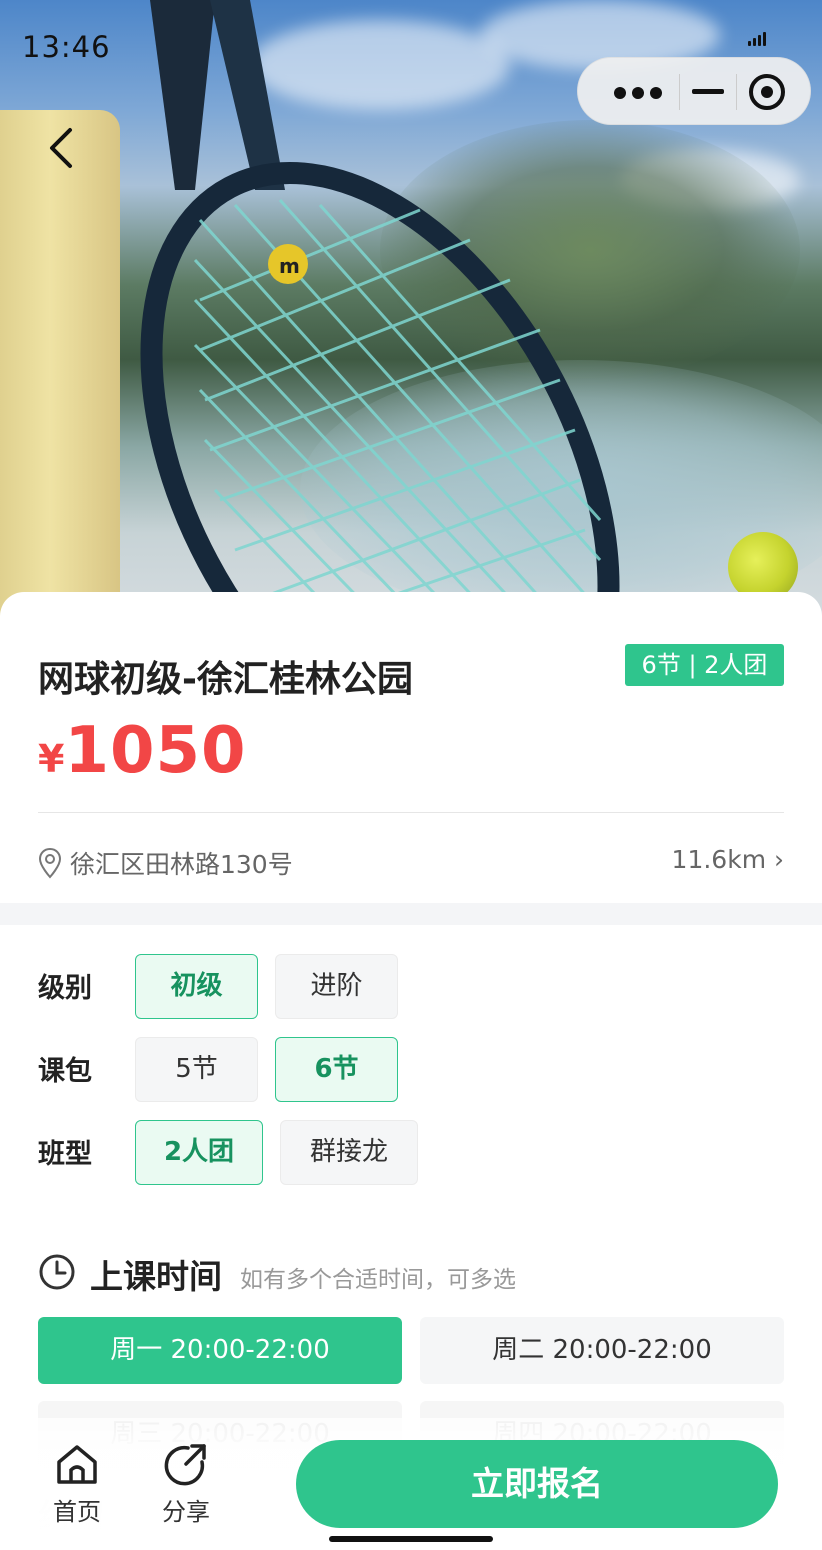 The image size is (822, 1550). What do you see at coordinates (349, 1152) in the screenshot?
I see `class-type-option-group: 群接龙` at bounding box center [349, 1152].